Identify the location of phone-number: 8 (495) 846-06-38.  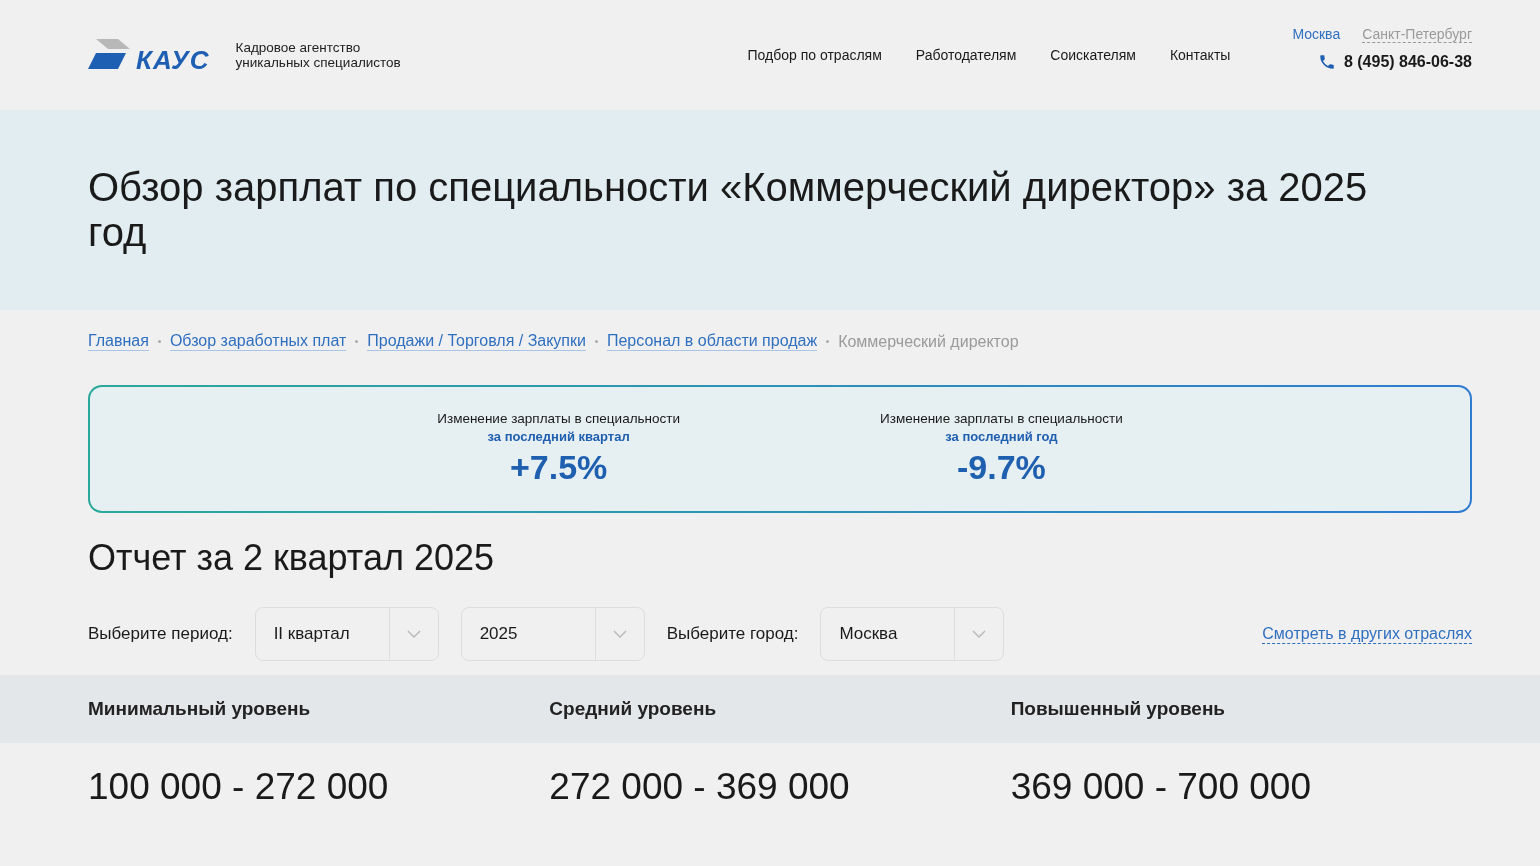
(1407, 61).